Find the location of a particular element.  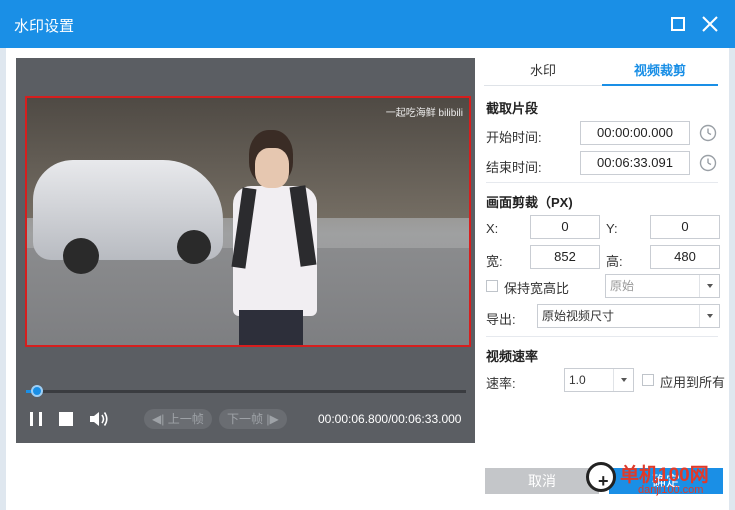

volume-button is located at coordinates (99, 419).